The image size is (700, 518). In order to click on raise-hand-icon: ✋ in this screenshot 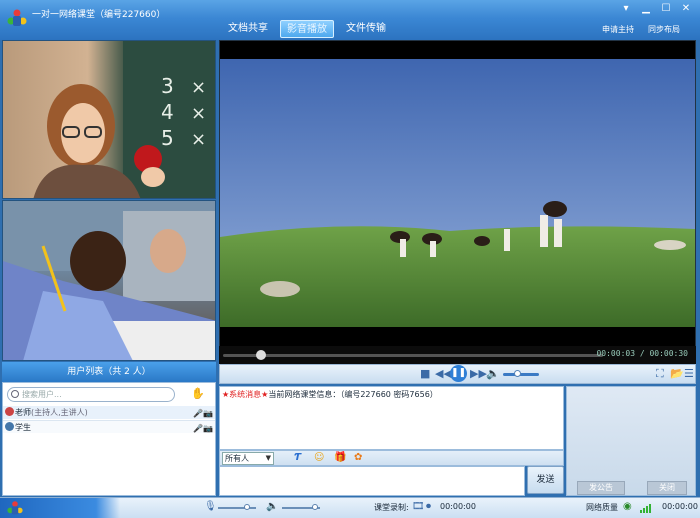, I will do `click(198, 393)`.